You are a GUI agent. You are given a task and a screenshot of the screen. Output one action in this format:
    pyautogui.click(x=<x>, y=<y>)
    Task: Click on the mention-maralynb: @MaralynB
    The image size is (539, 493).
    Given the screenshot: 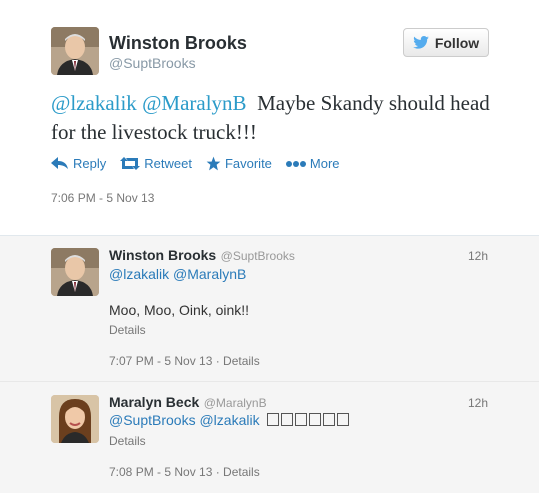 What is the action you would take?
    pyautogui.click(x=194, y=103)
    